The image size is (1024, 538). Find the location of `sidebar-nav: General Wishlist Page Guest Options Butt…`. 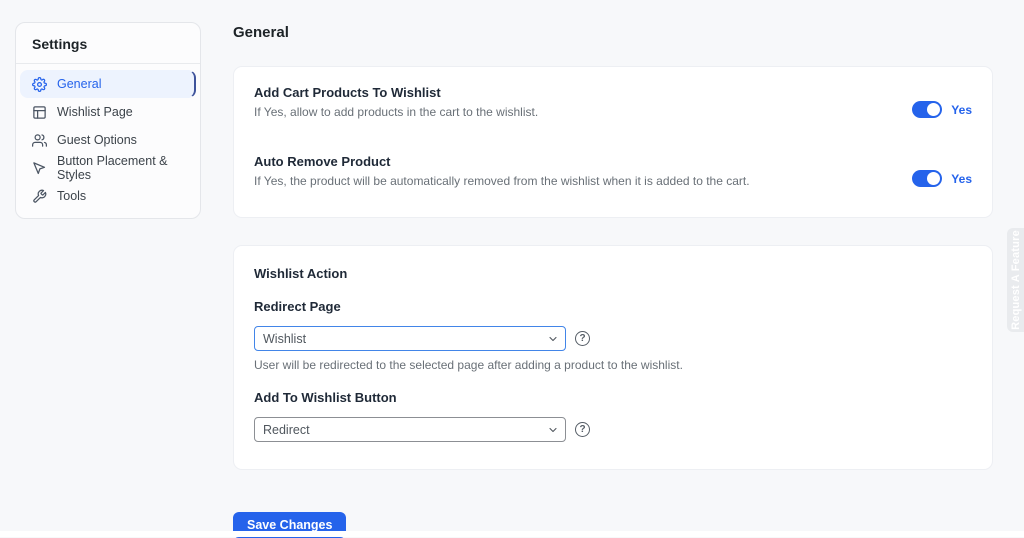

sidebar-nav: General Wishlist Page Guest Options Butt… is located at coordinates (108, 137).